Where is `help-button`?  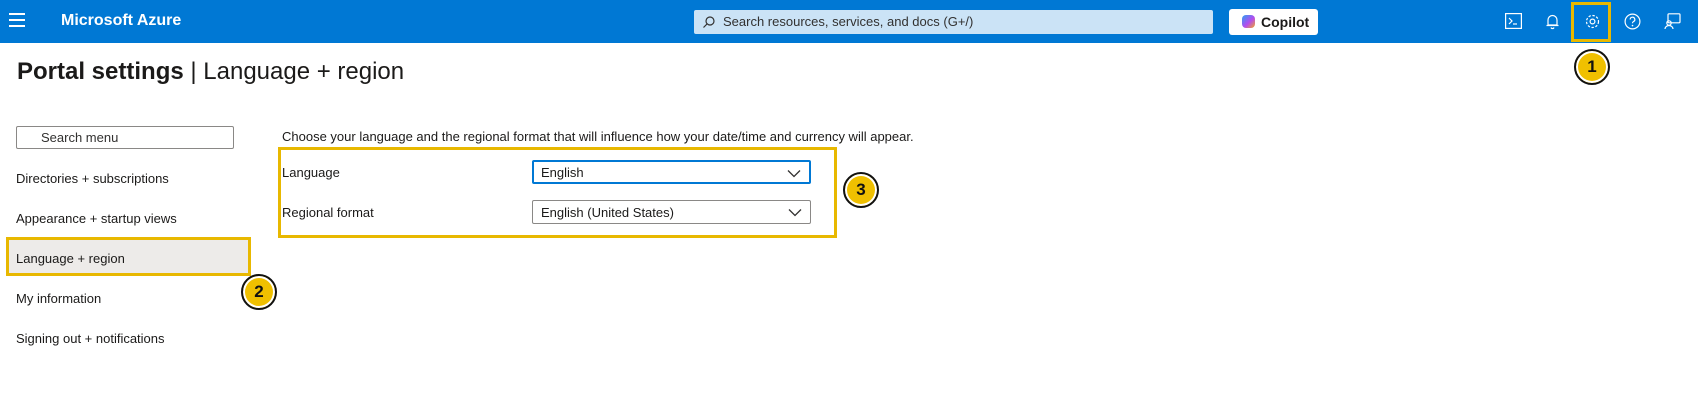 help-button is located at coordinates (1632, 21).